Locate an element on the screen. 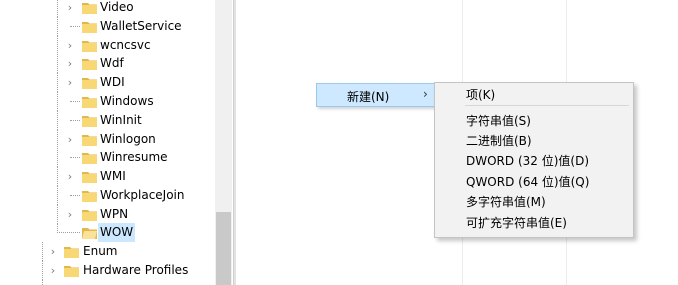 The height and width of the screenshot is (285, 678). tree-row-walletservice: WalletService is located at coordinates (107, 26).